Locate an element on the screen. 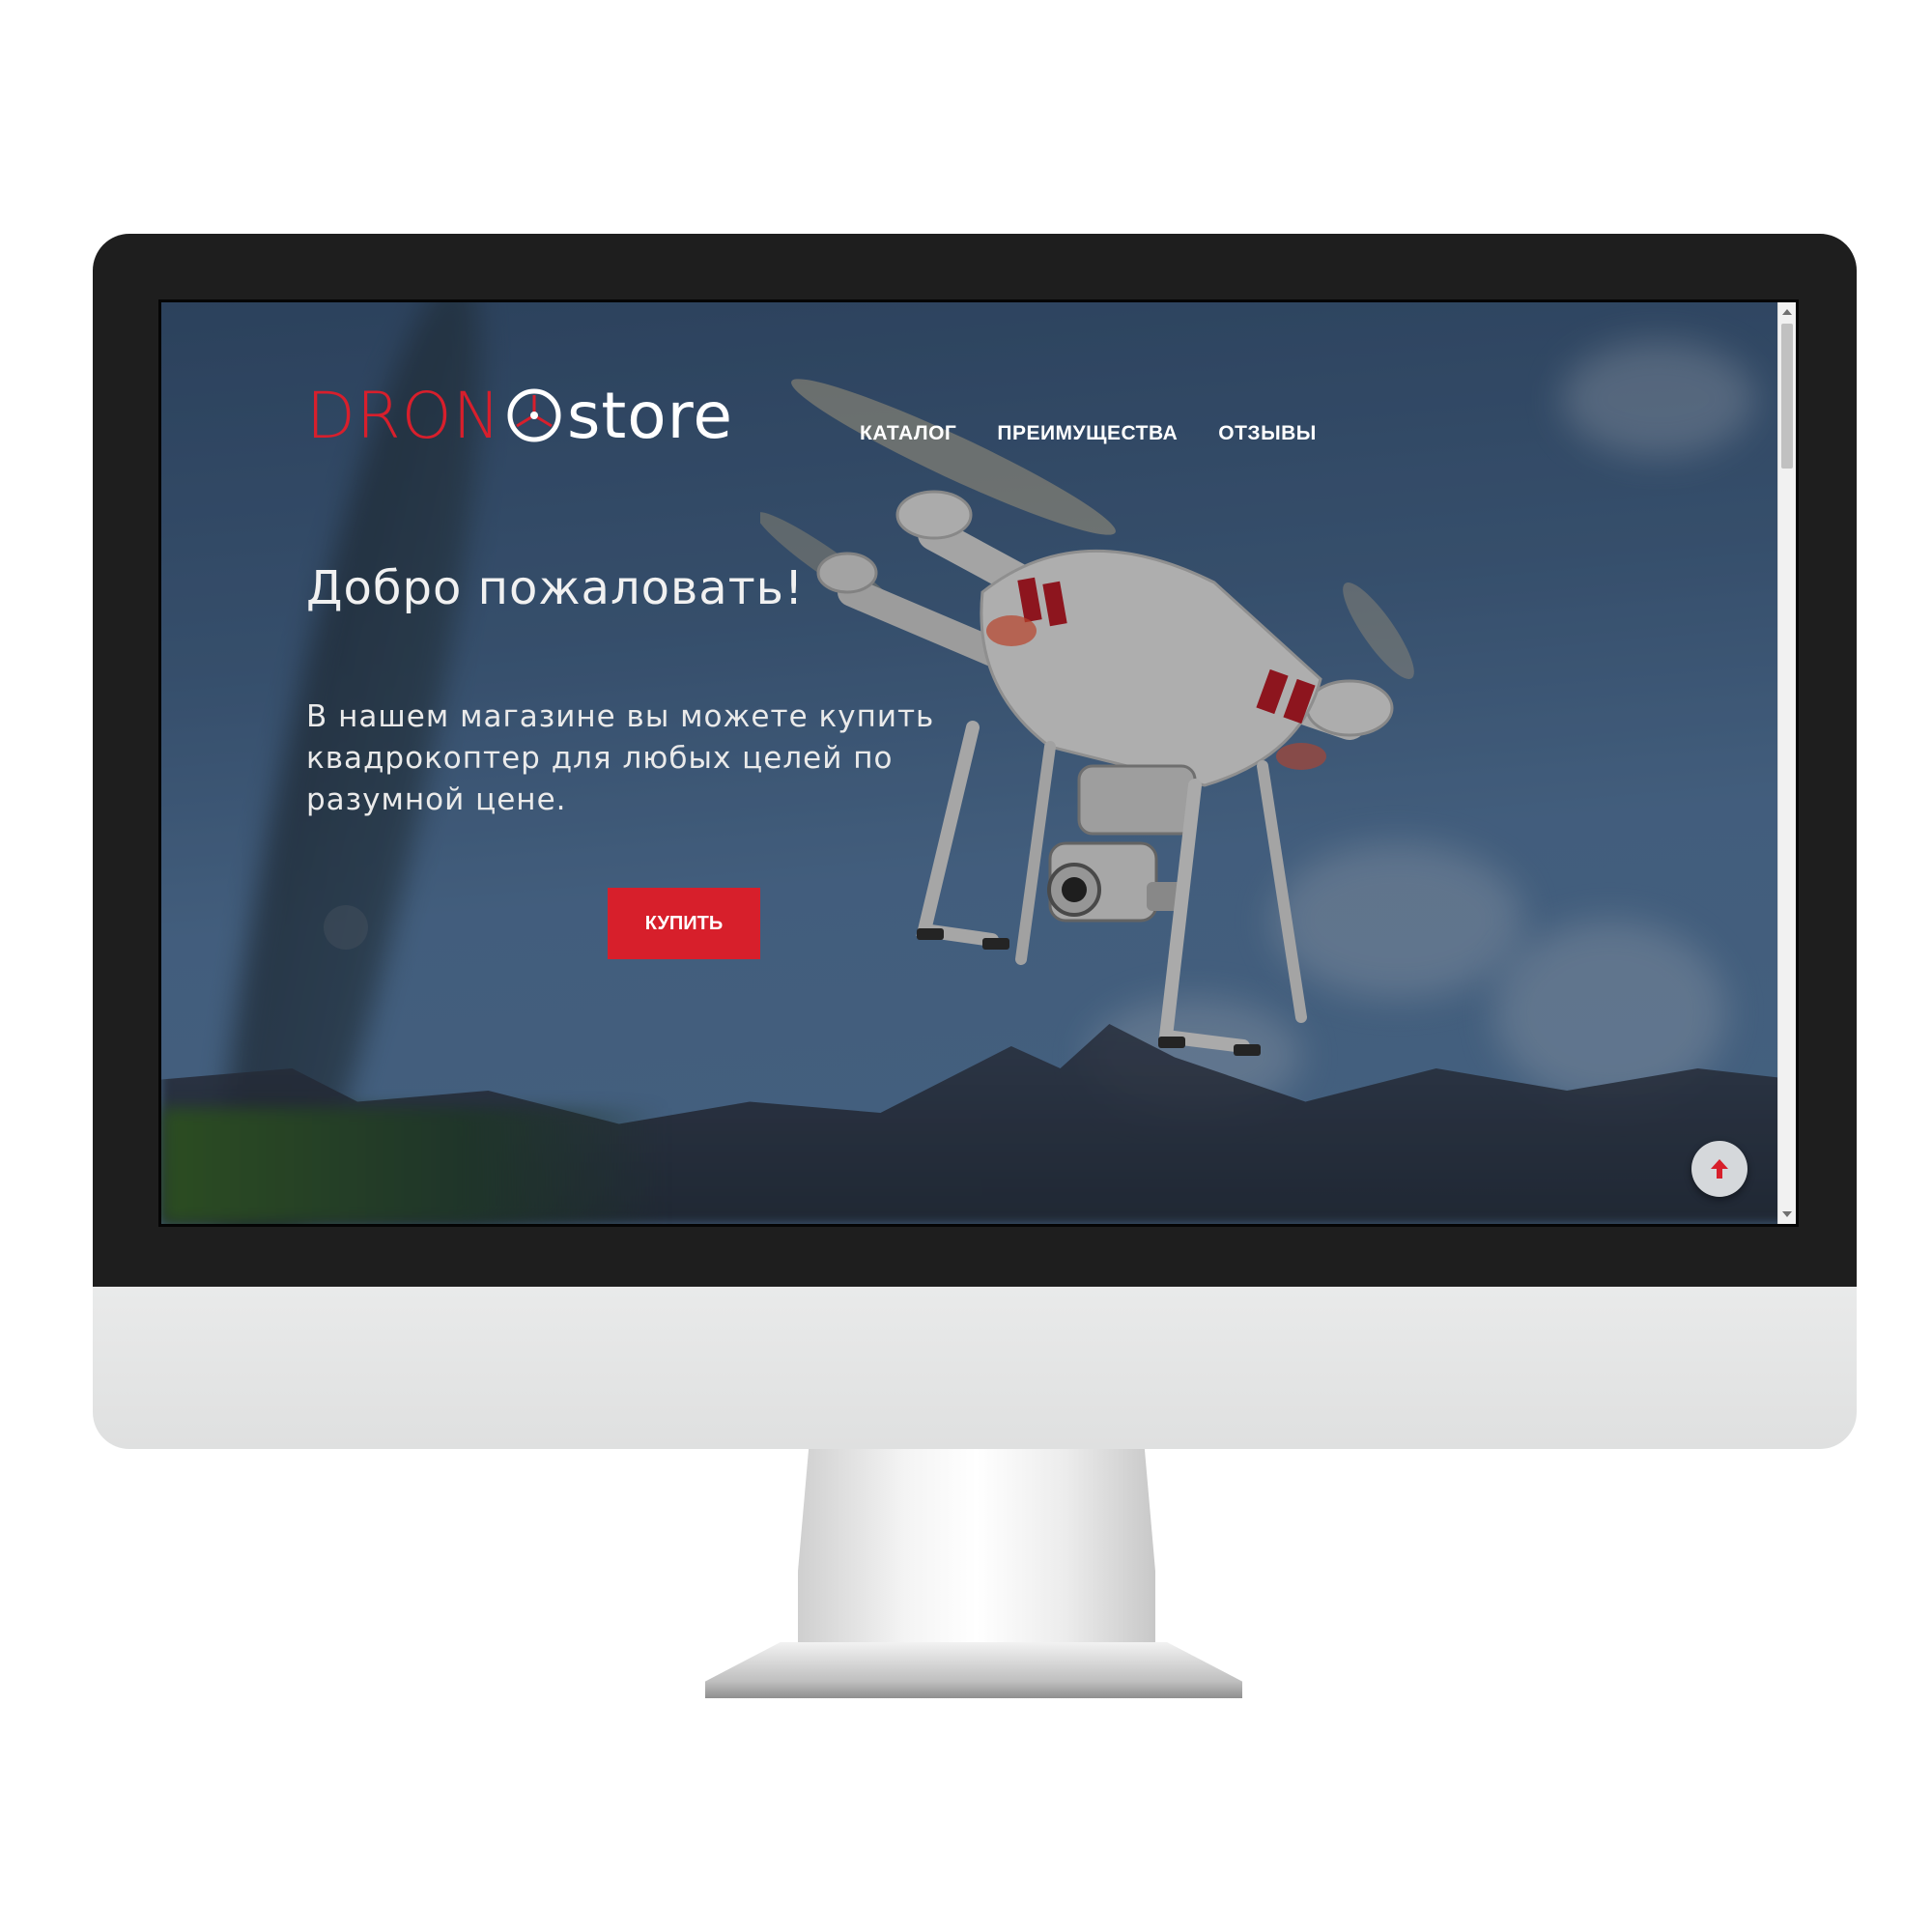 The image size is (1932, 1932). buy-button: КУПИТЬ is located at coordinates (684, 923).